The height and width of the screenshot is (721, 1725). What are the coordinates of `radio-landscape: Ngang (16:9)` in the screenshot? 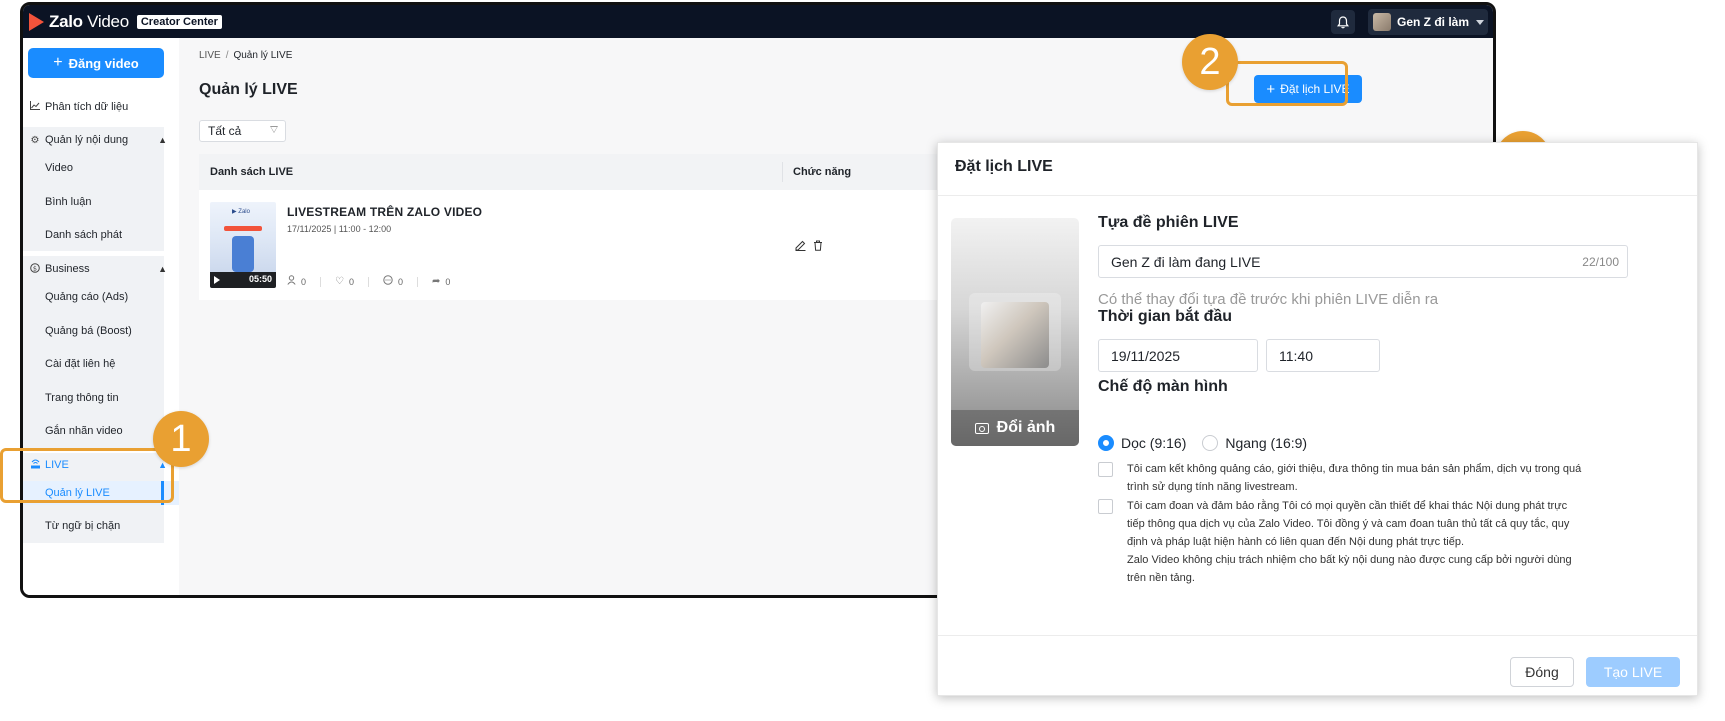 It's located at (1254, 443).